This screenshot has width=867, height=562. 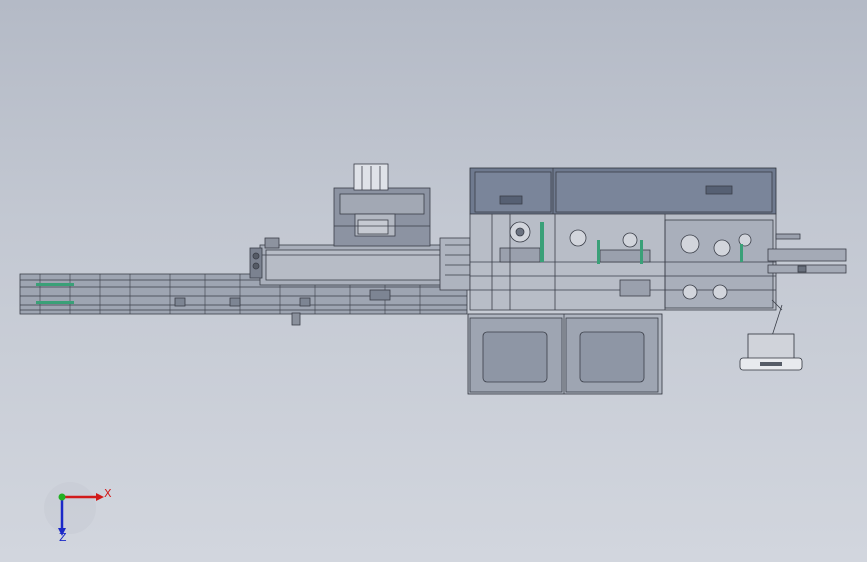 What do you see at coordinates (108, 493) in the screenshot?
I see `x-axis-label: X` at bounding box center [108, 493].